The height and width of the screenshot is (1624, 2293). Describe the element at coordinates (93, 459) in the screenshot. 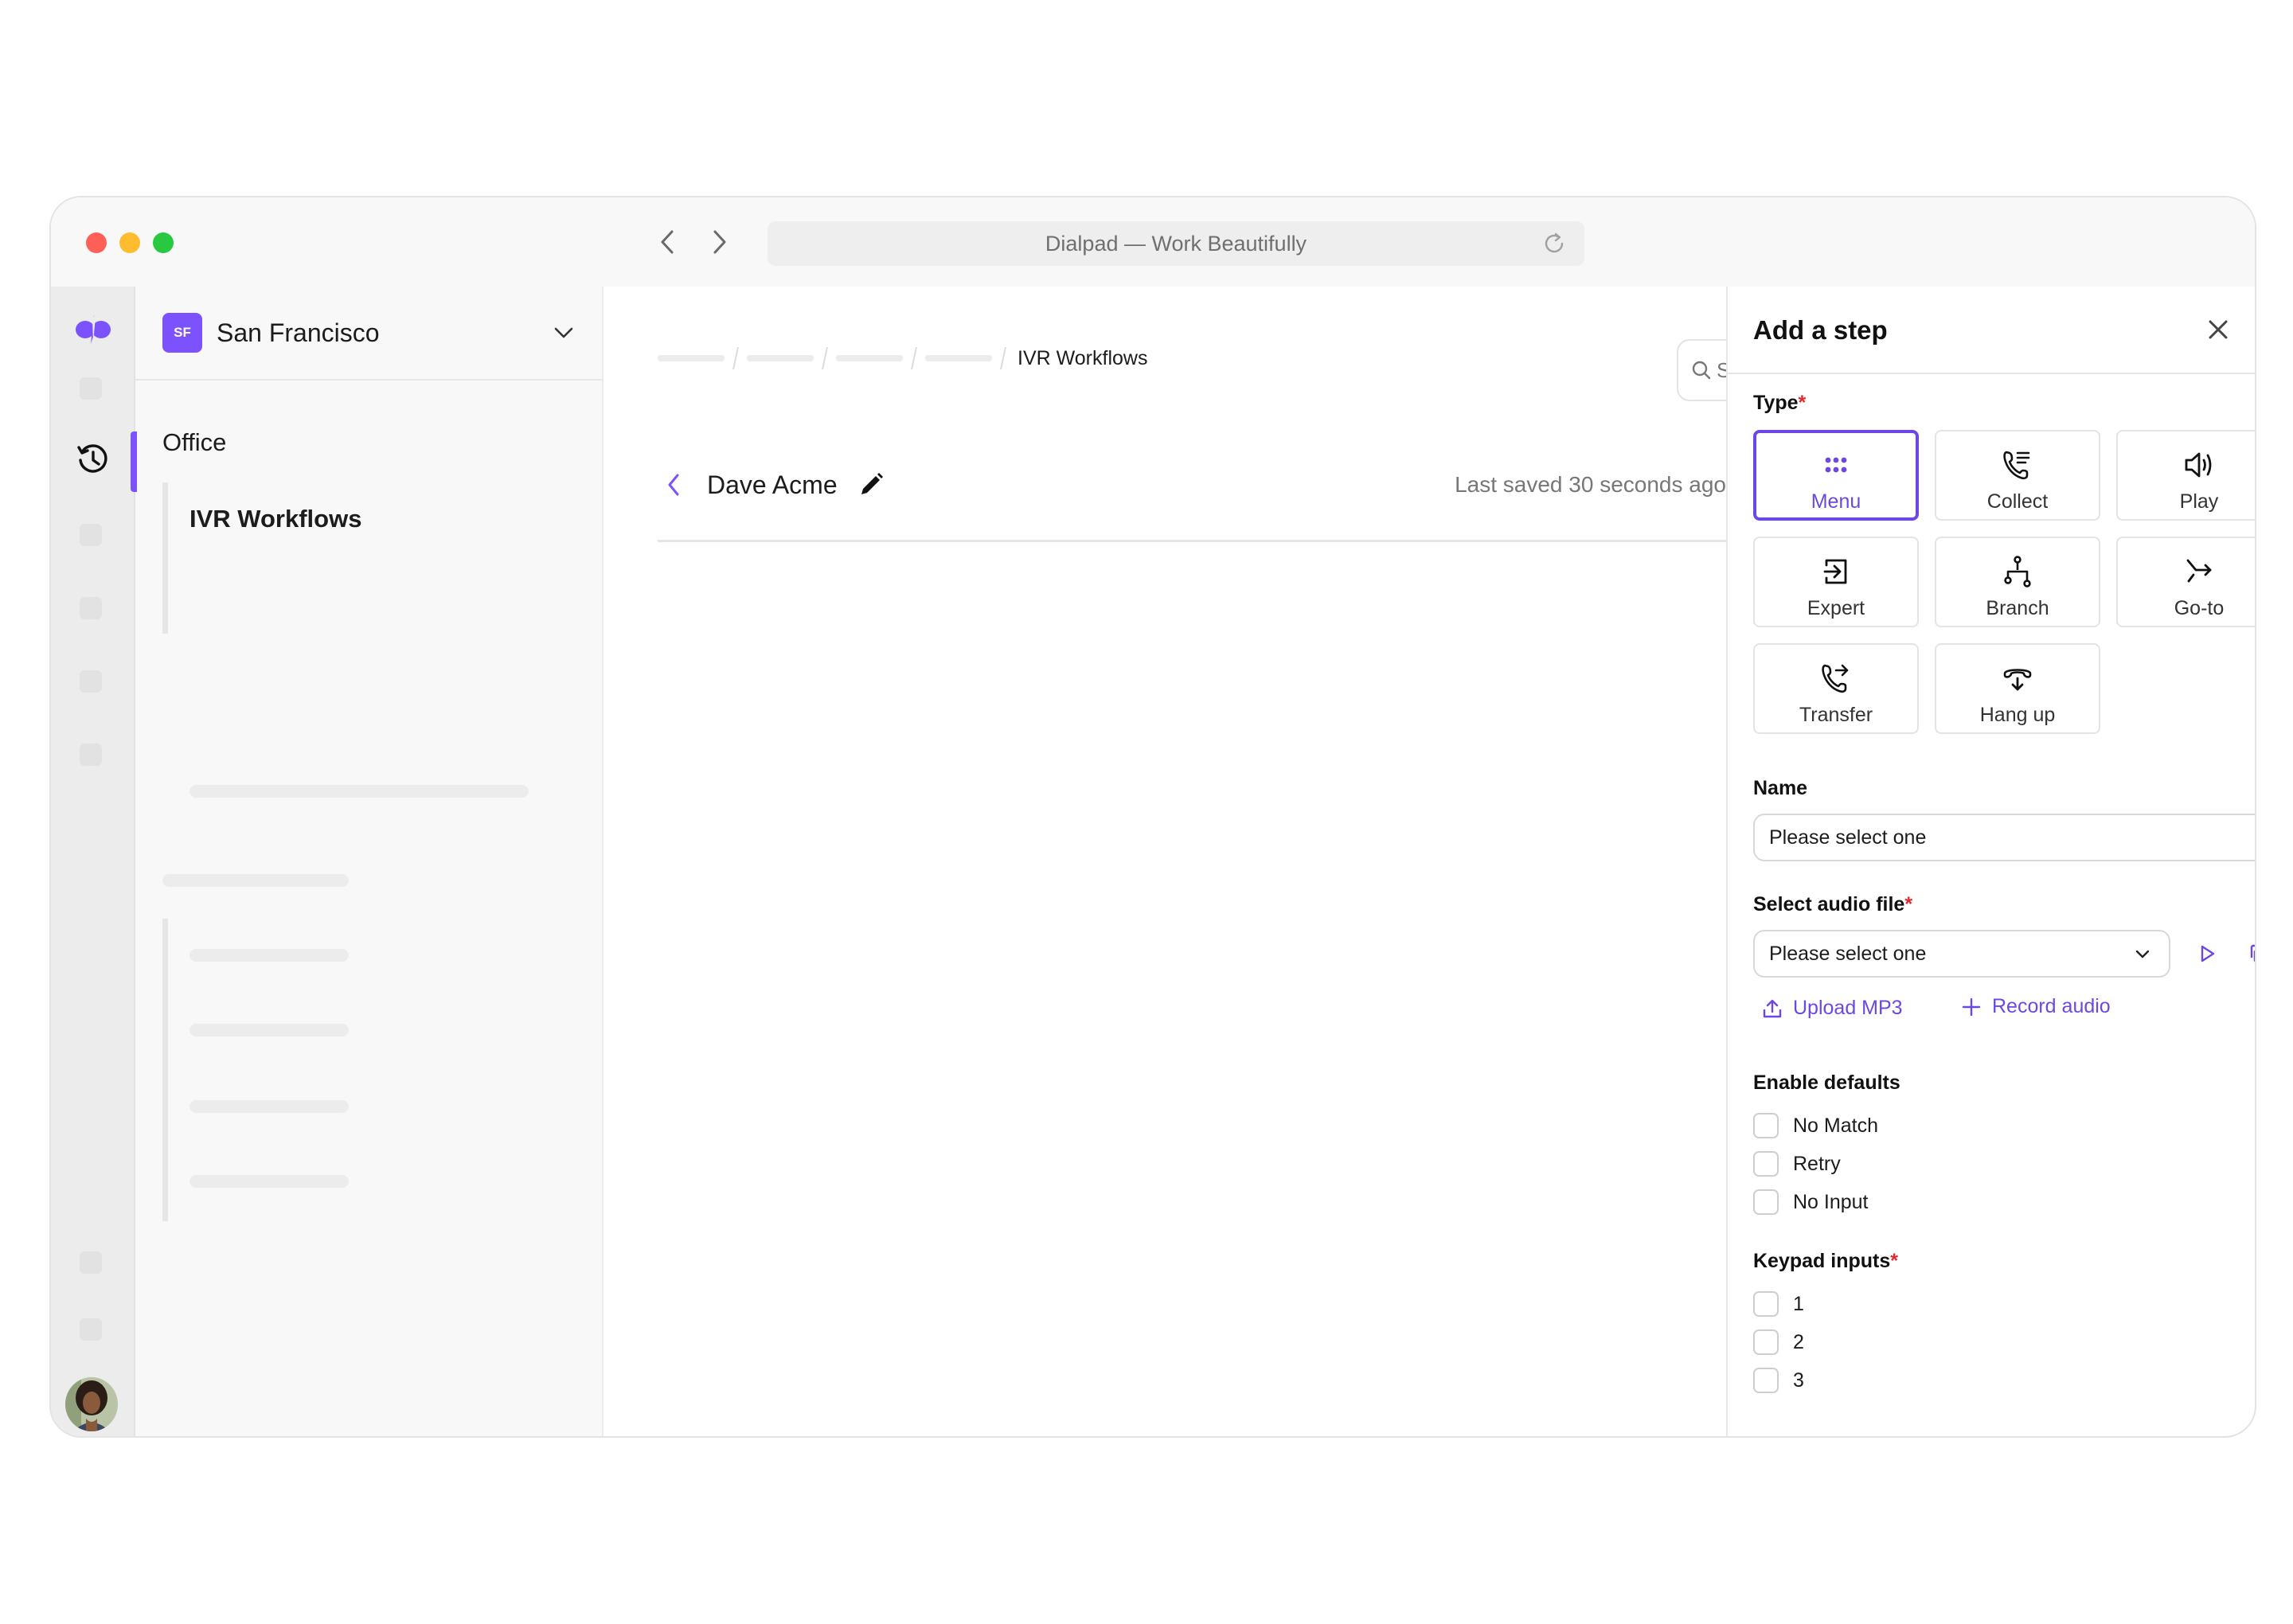

I see `history-icon` at that location.